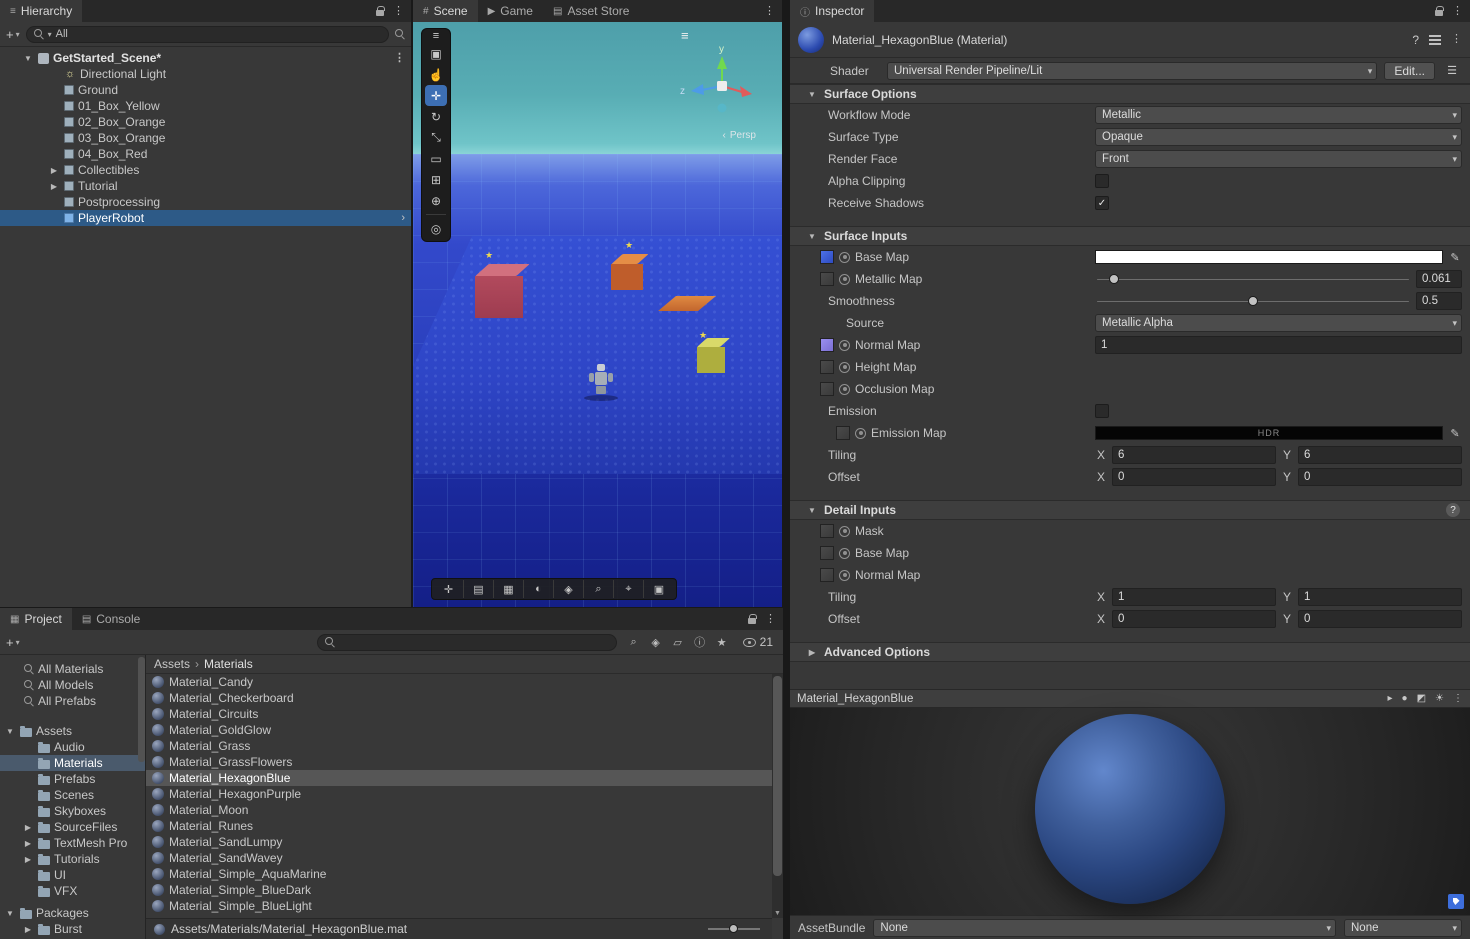 The height and width of the screenshot is (939, 1470). Describe the element at coordinates (827, 257) in the screenshot. I see `base-map-texture-slot` at that location.